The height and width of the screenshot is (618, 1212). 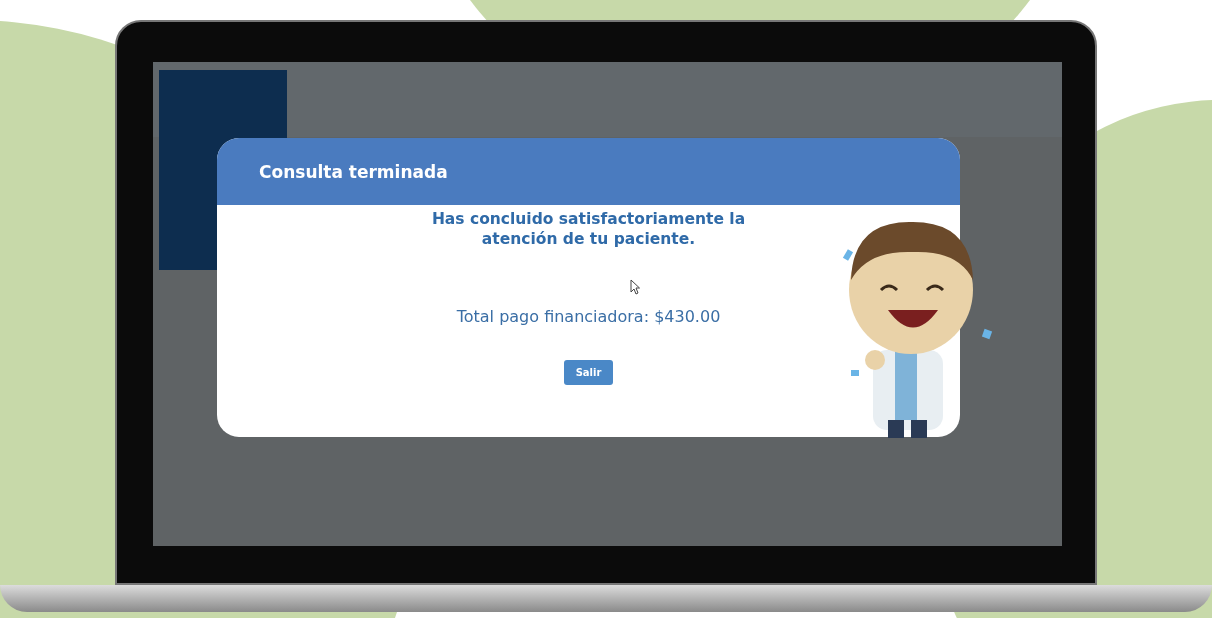 What do you see at coordinates (588, 372) in the screenshot?
I see `exit-button: Salir` at bounding box center [588, 372].